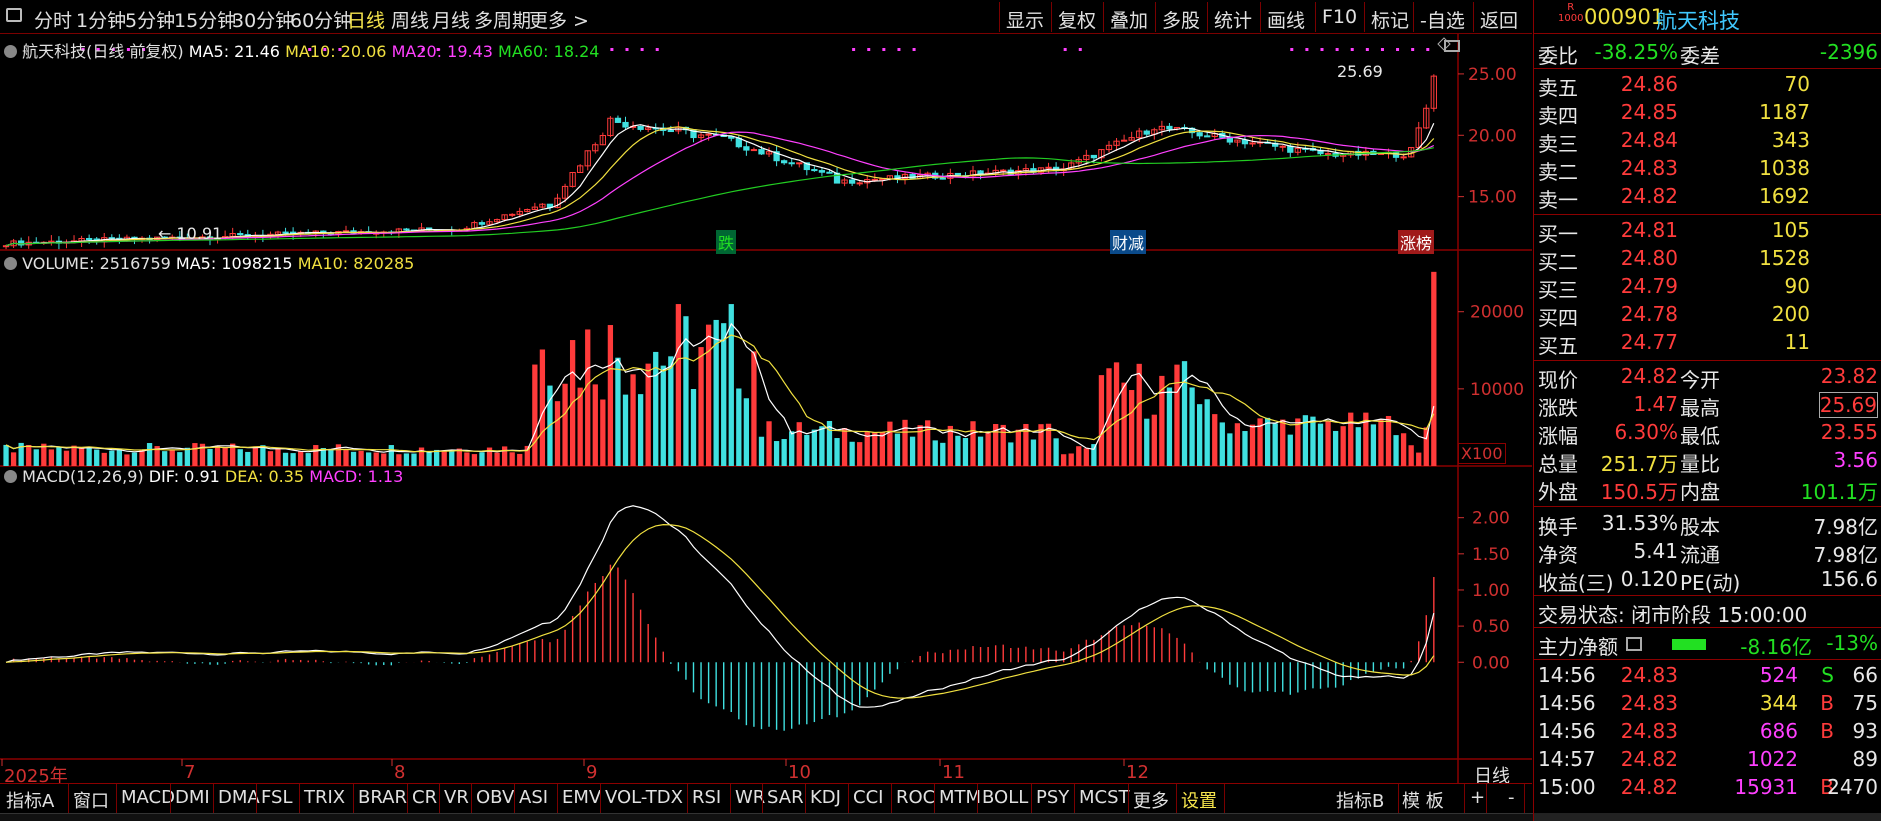  I want to click on indicator-tab-22: PSY, so click(1052, 797).